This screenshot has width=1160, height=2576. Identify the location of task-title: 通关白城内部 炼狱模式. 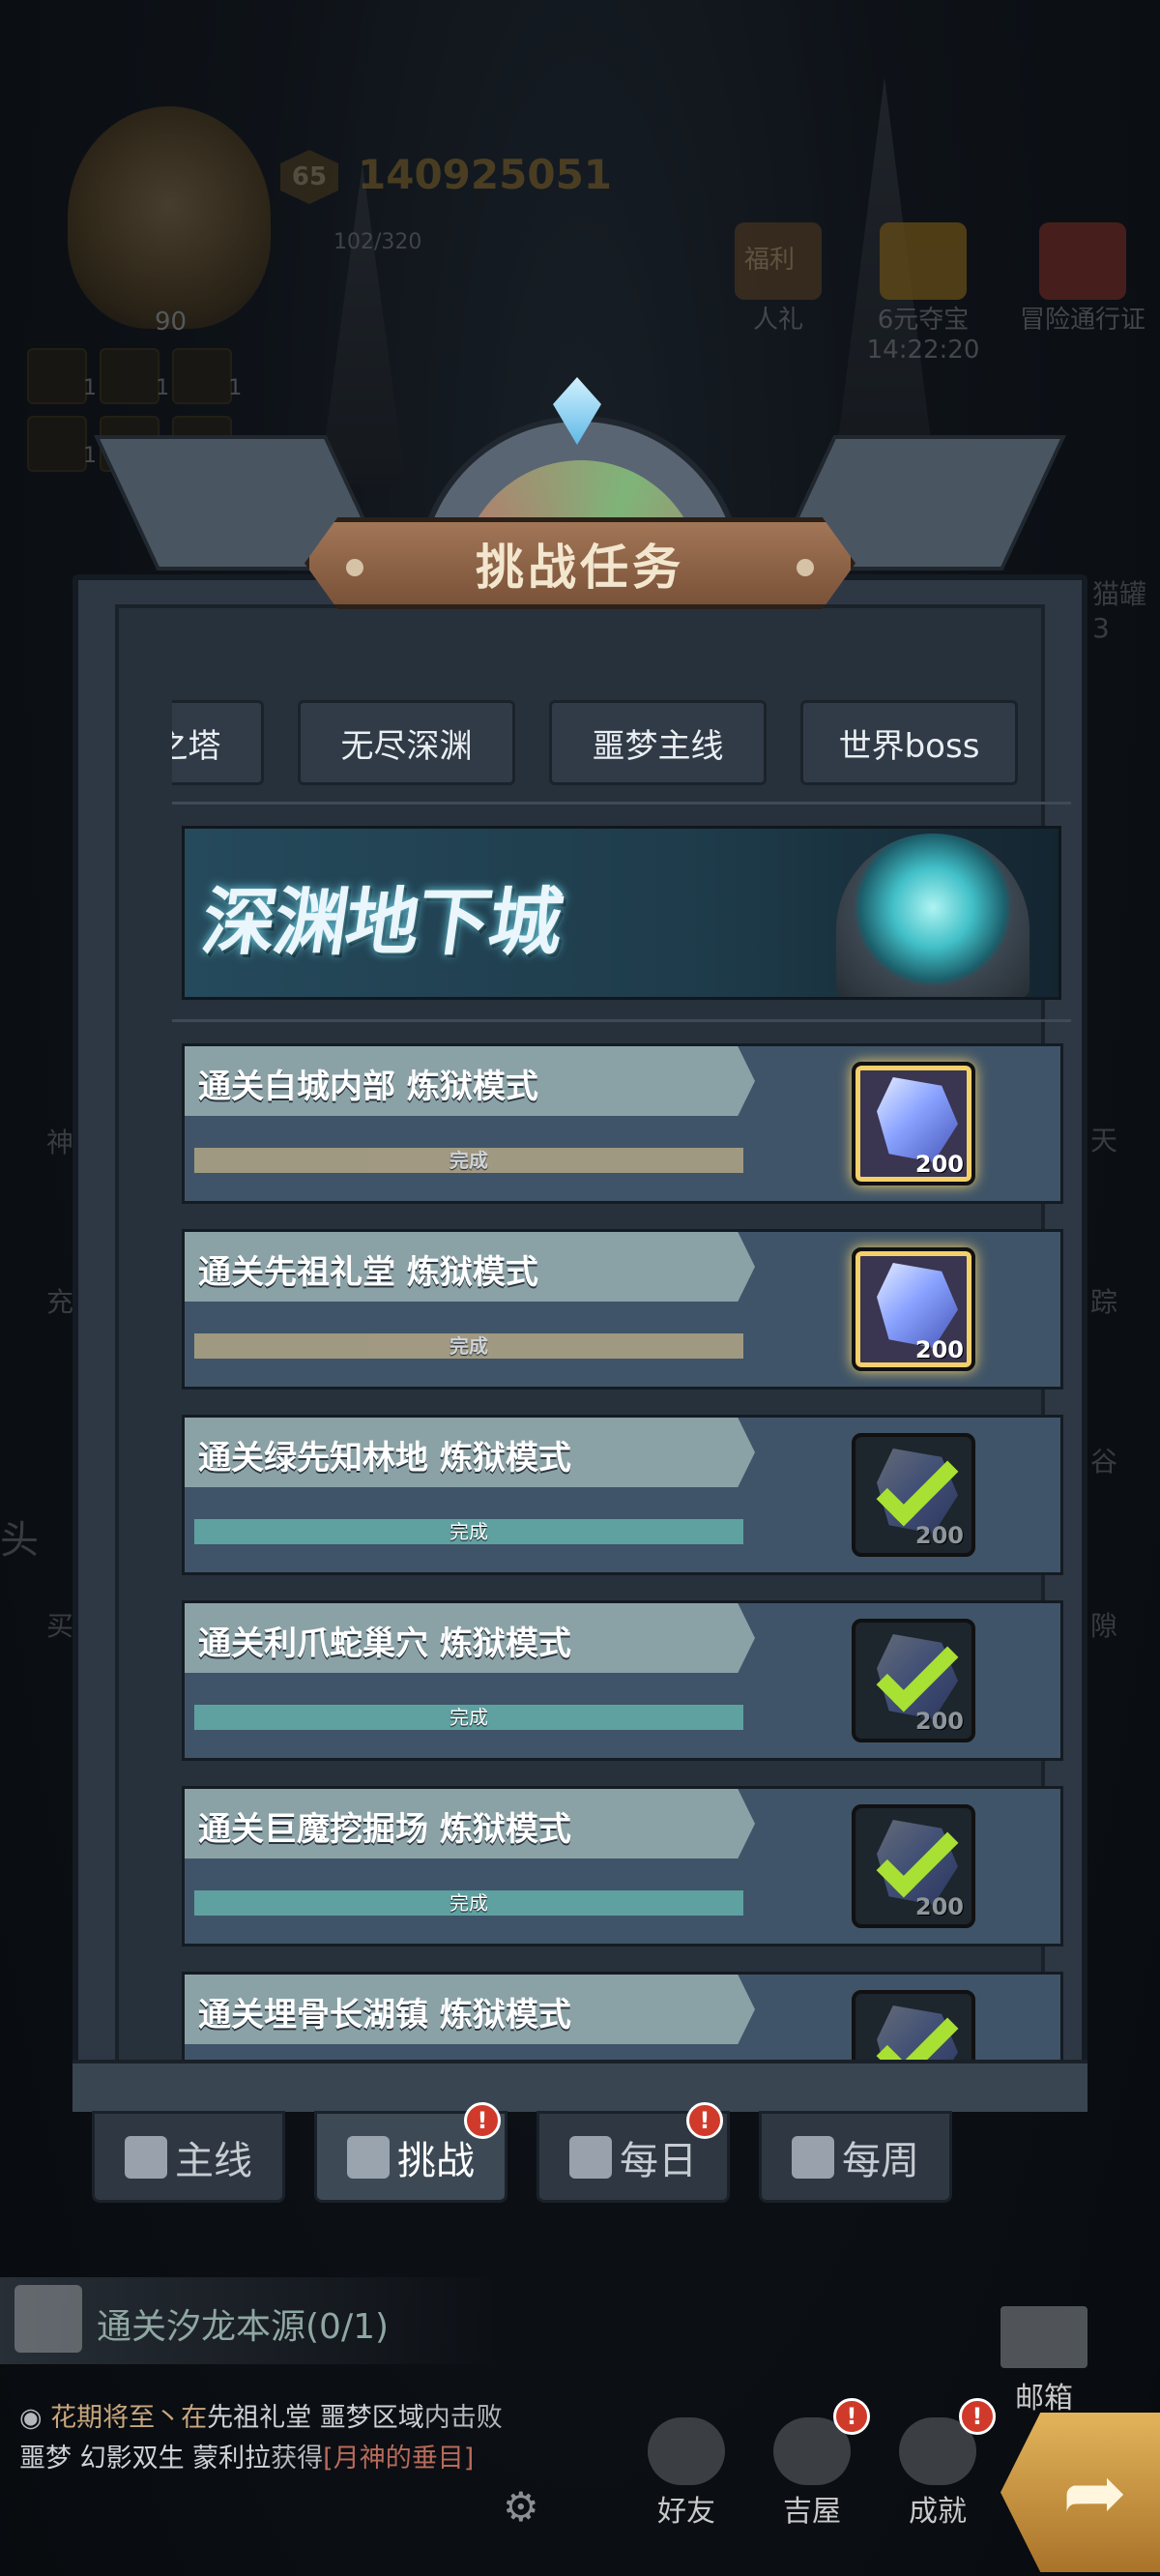
(470, 1081).